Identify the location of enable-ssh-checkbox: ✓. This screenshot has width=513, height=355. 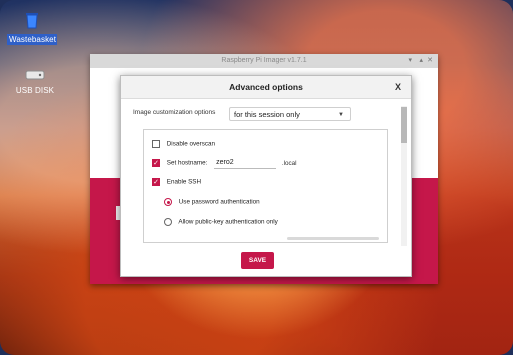
(156, 182).